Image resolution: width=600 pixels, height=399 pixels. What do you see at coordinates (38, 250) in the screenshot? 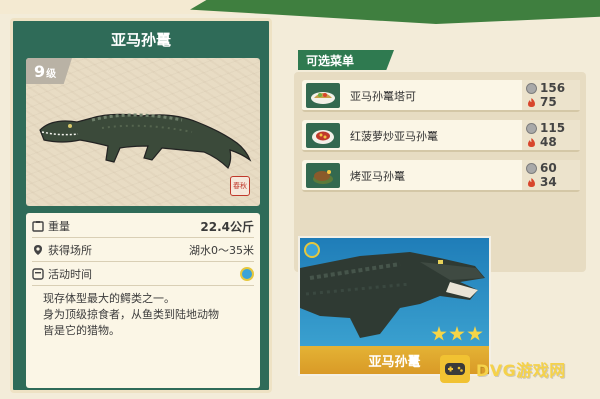
I see `location-pin-icon` at bounding box center [38, 250].